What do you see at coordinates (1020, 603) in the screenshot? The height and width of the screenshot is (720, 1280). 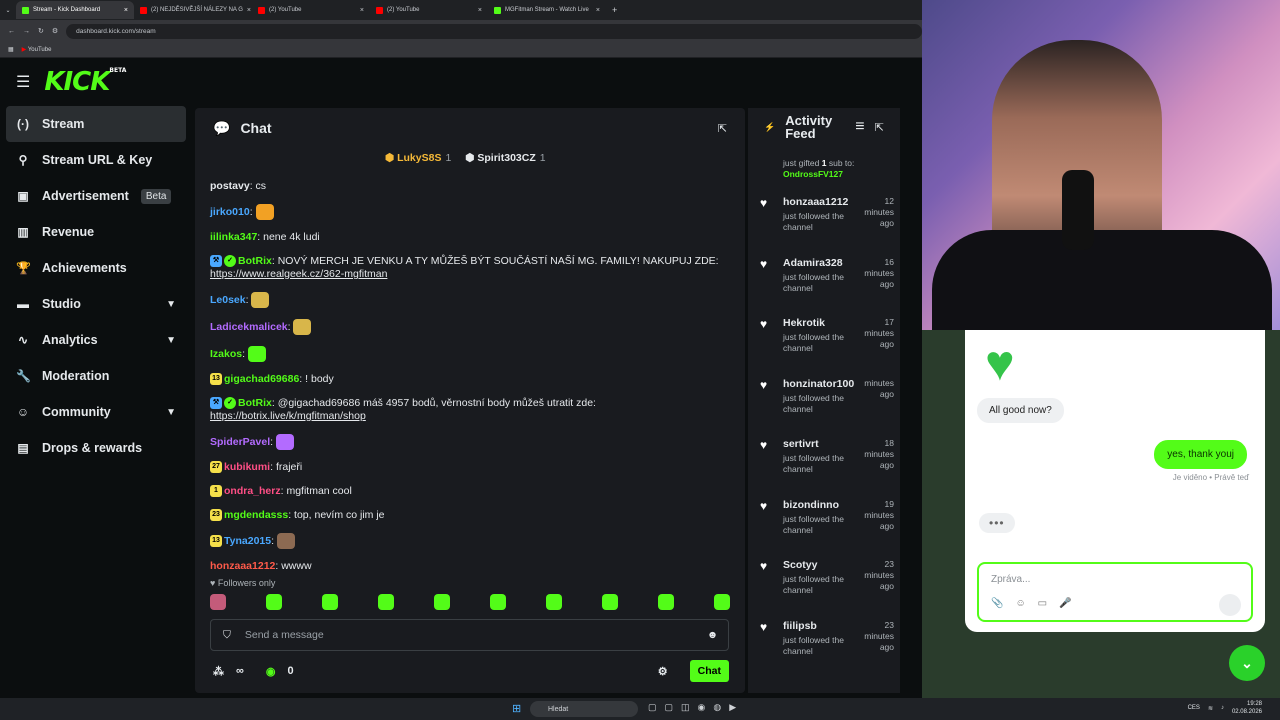 I see `emoji-icon: ☺` at bounding box center [1020, 603].